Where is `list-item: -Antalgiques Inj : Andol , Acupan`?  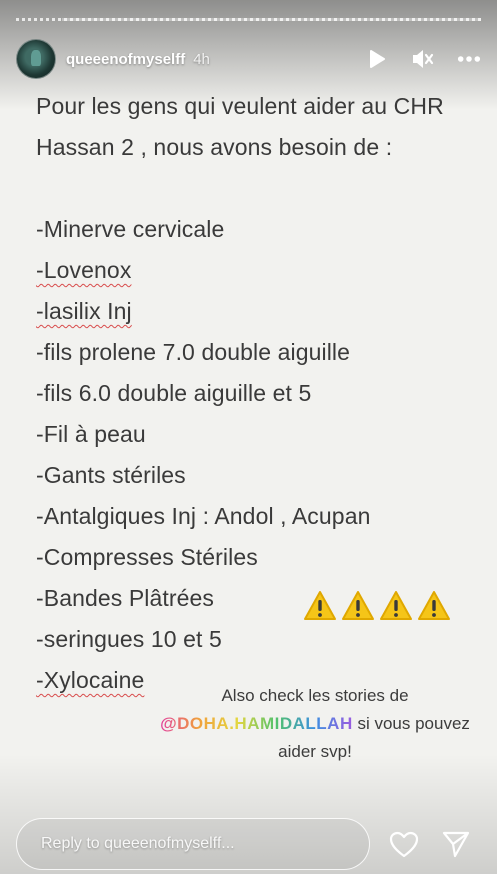
list-item: -Antalgiques Inj : Andol , Acupan is located at coordinates (203, 516).